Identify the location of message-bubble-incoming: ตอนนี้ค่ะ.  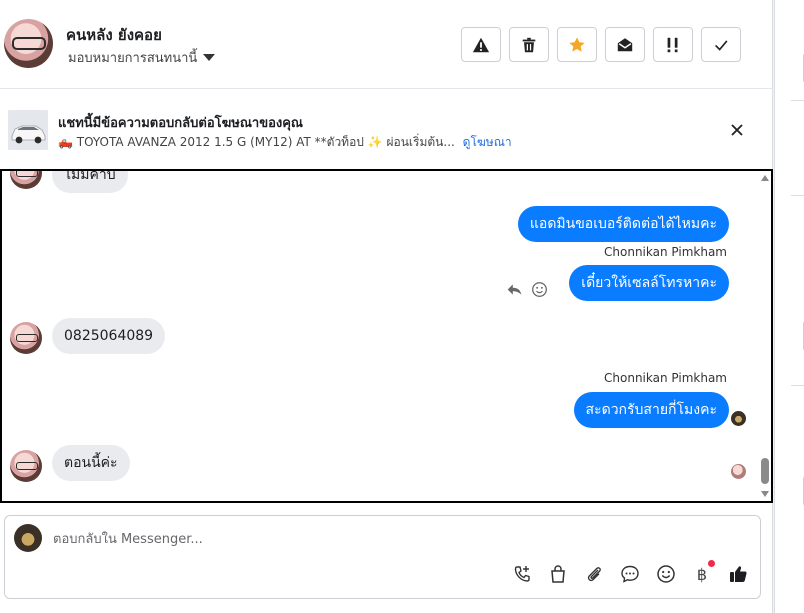
(91, 463).